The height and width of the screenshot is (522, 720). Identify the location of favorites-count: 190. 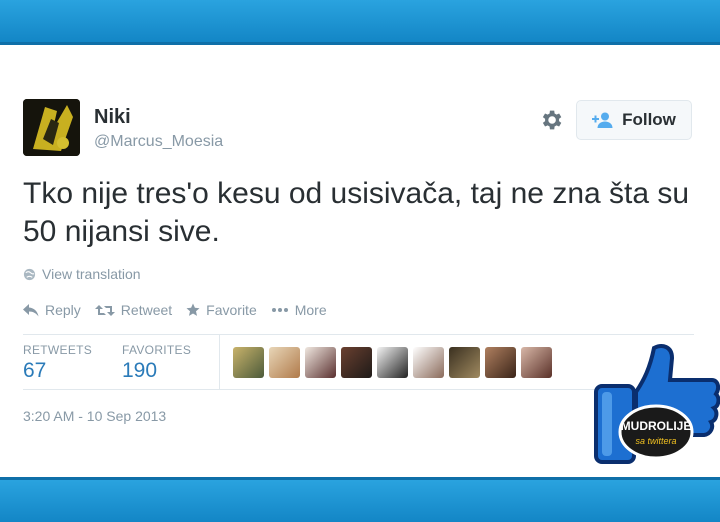
(139, 371).